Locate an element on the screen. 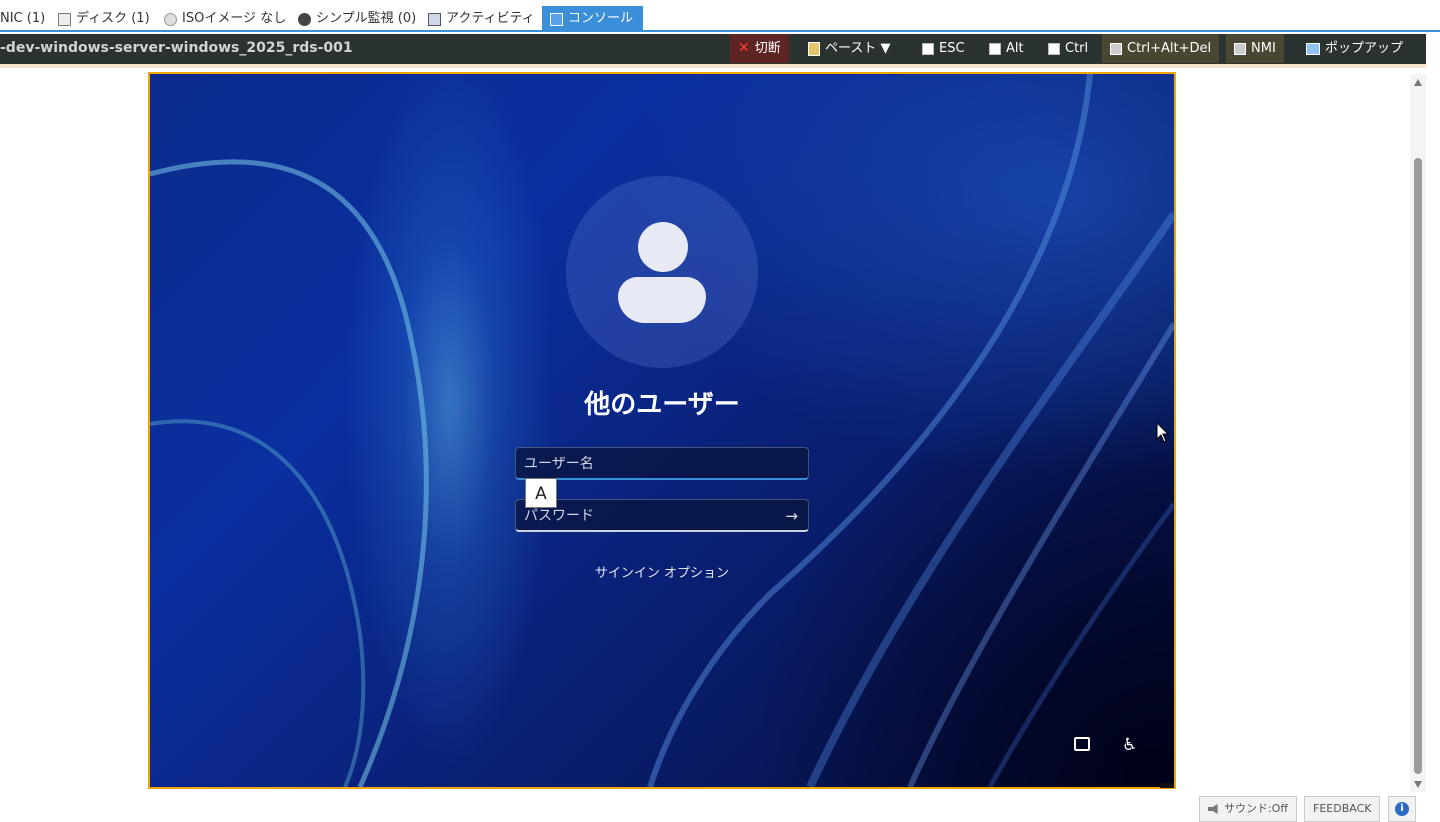  popup-button: ポップアップ is located at coordinates (1354, 48).